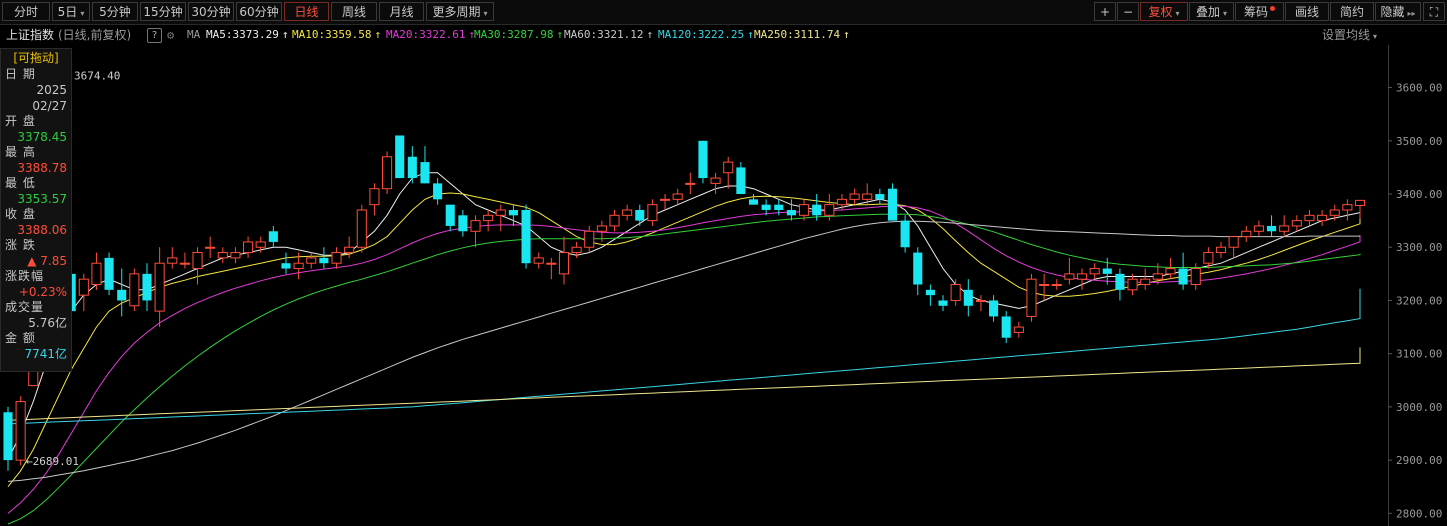 This screenshot has height=526, width=1447. Describe the element at coordinates (47, 323) in the screenshot. I see `info-value: 5.76亿` at that location.